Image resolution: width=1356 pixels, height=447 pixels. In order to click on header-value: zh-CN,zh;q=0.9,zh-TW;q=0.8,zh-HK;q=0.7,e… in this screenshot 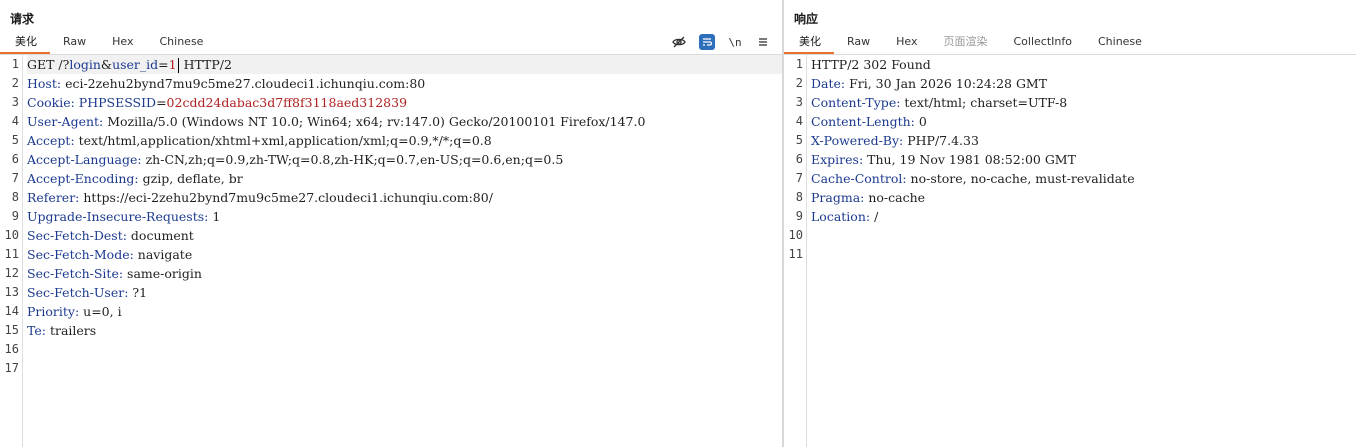, I will do `click(354, 159)`.